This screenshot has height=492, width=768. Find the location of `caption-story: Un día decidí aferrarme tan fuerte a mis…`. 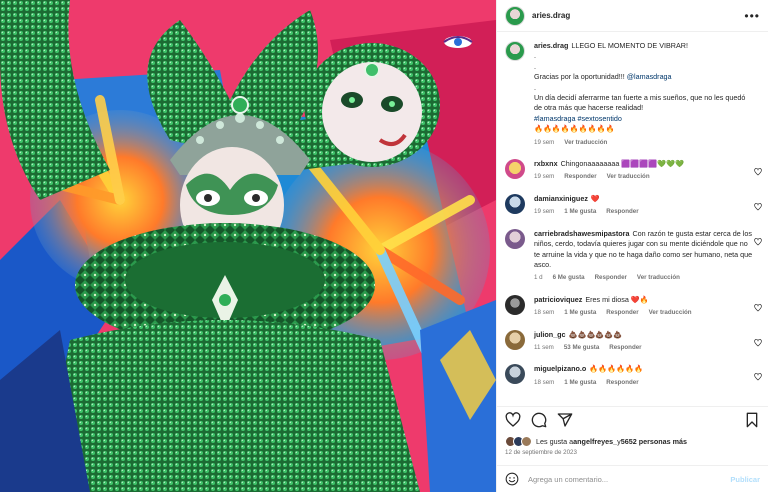

caption-story: Un día decidí aferrarme tan fuerte a mis… is located at coordinates (640, 103).